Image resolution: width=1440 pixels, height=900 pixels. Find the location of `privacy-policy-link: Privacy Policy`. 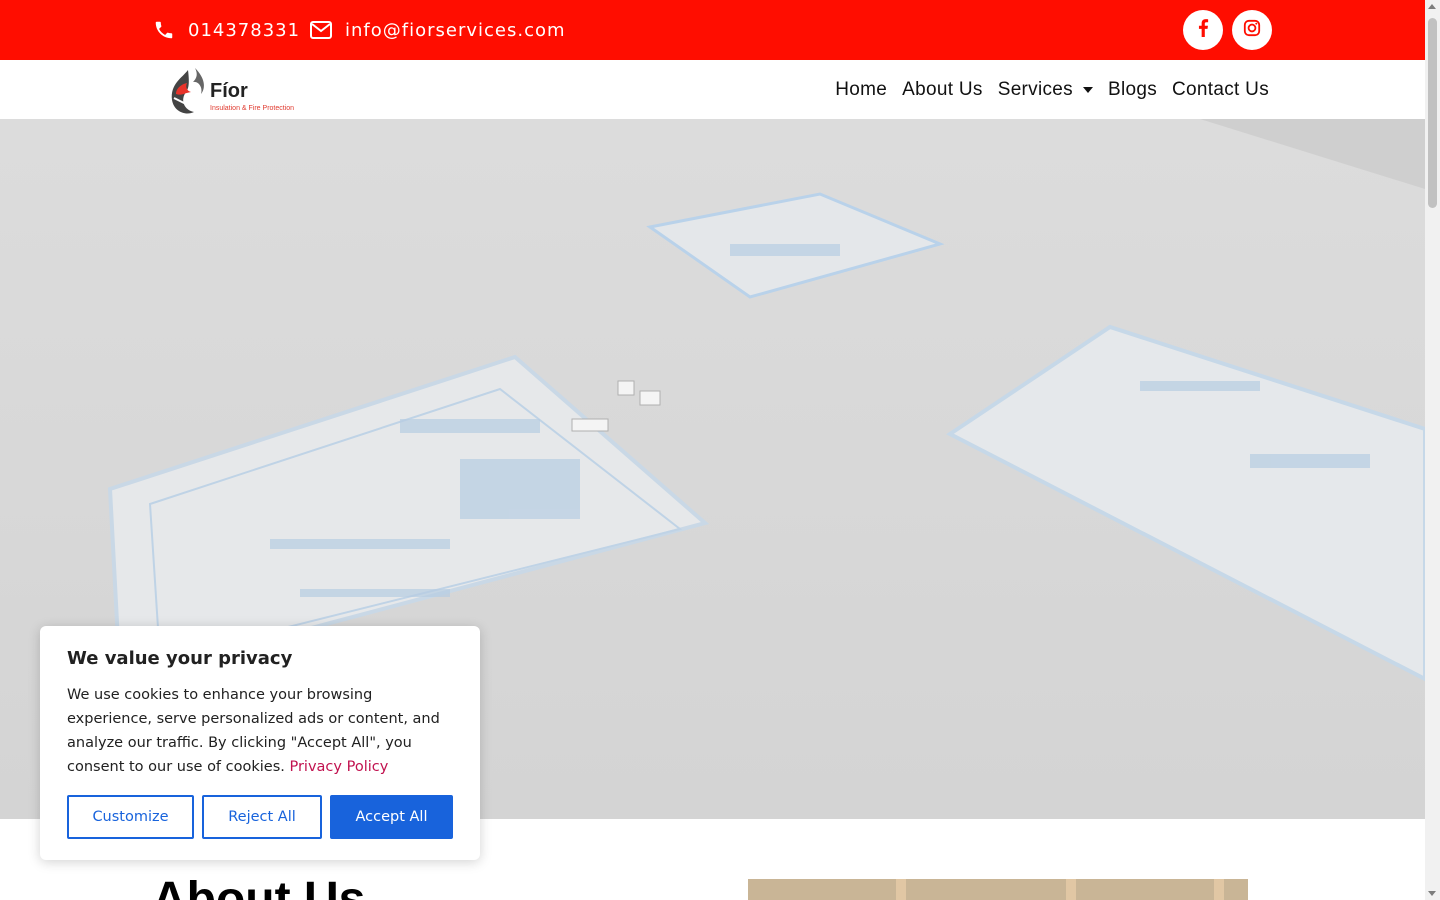

privacy-policy-link: Privacy Policy is located at coordinates (338, 767).